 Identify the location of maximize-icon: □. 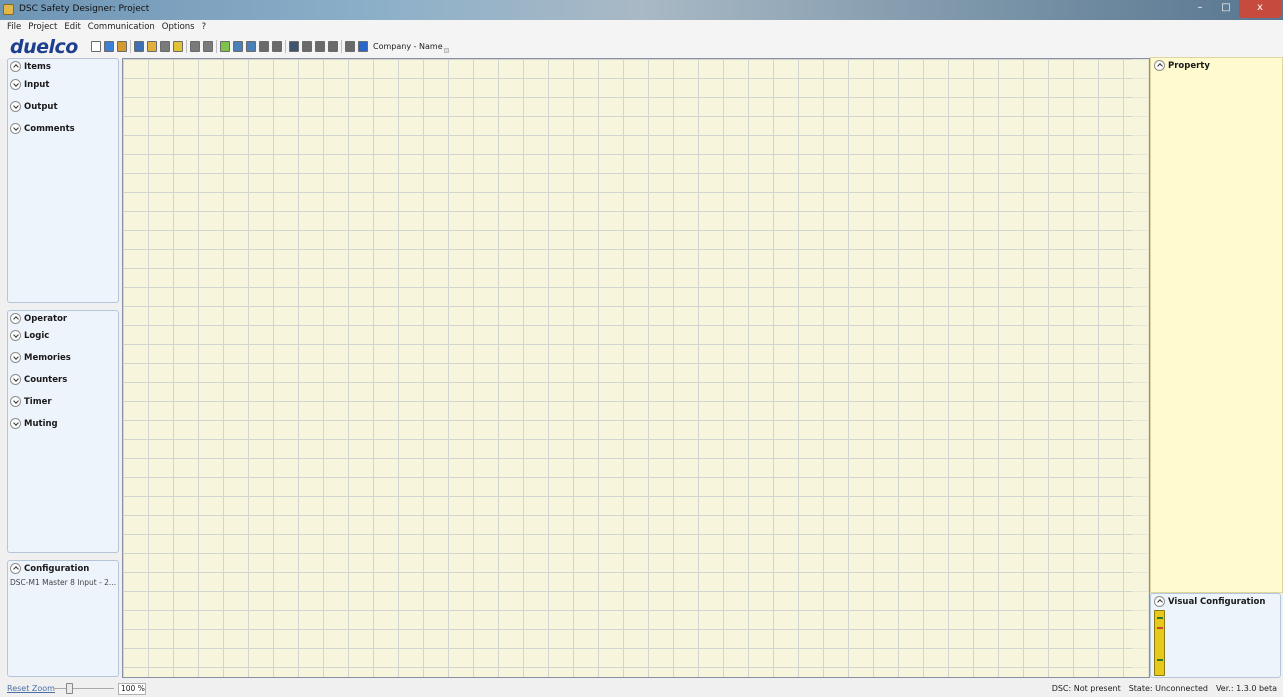
(1226, 9).